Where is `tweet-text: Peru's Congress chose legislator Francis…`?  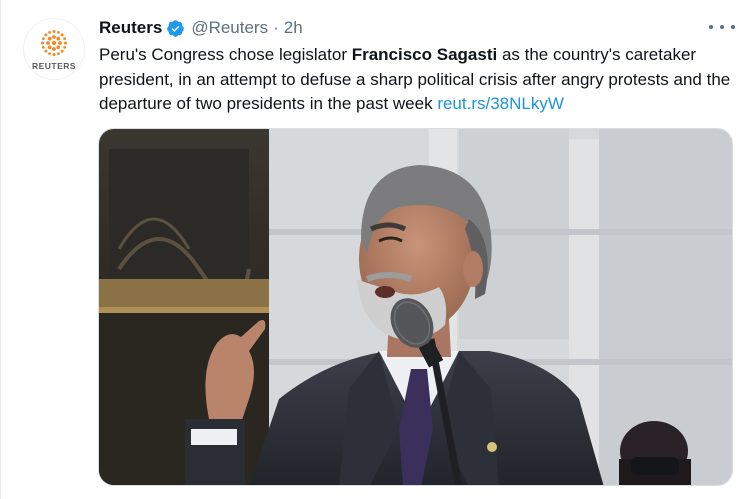 tweet-text: Peru's Congress chose legislator Francis… is located at coordinates (419, 80).